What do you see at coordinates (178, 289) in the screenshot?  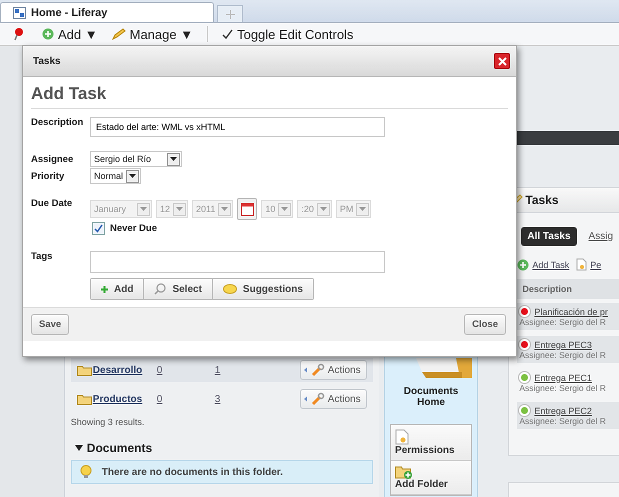 I see `tag-button: Select` at bounding box center [178, 289].